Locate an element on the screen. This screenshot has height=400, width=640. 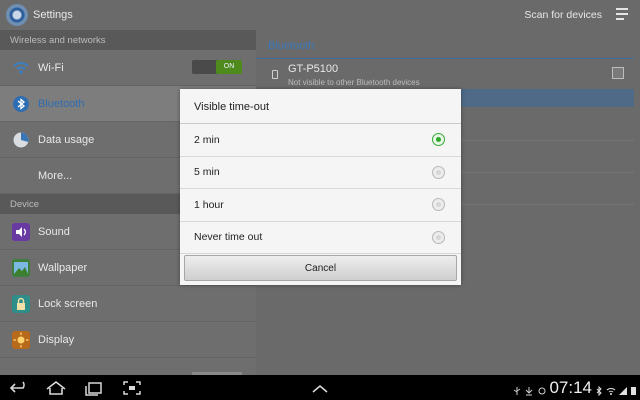
bluetooth-status-icon is located at coordinates (598, 390).